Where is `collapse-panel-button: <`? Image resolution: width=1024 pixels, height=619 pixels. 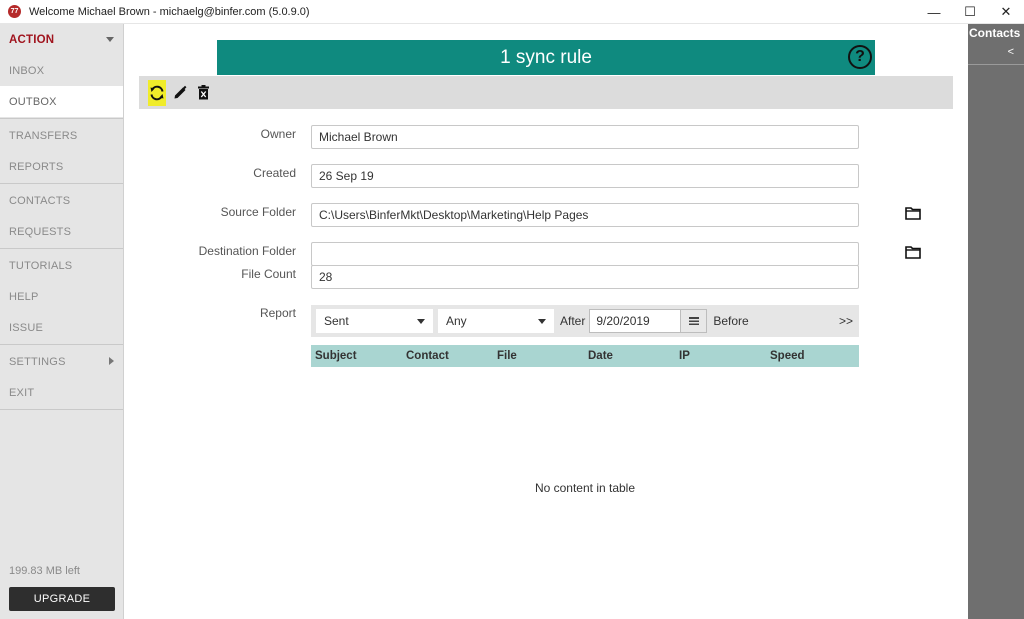 collapse-panel-button: < is located at coordinates (1011, 52).